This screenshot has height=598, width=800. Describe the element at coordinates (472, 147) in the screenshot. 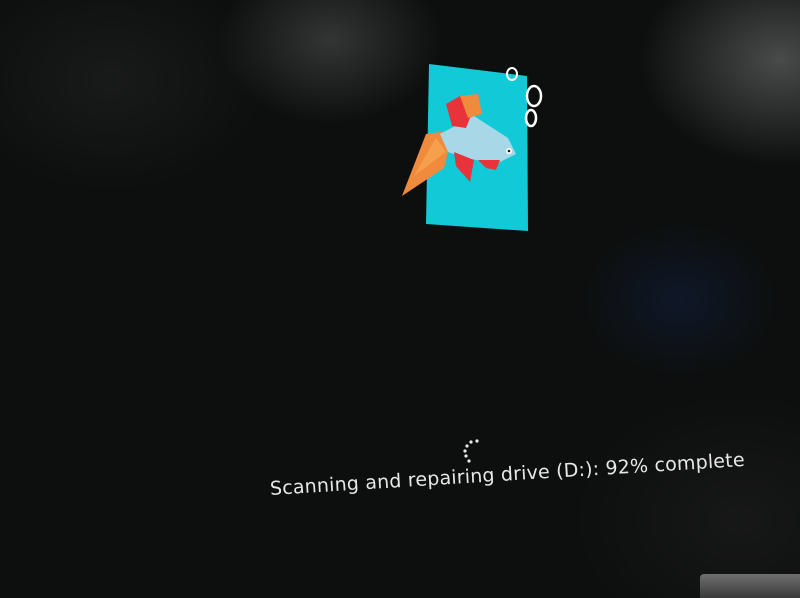

I see `betta-fish-icon` at that location.